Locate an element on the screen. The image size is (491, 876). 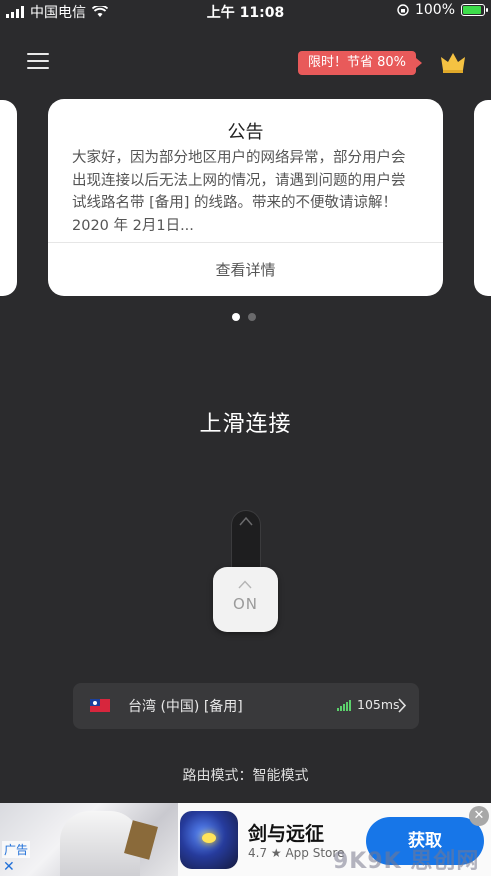
carousel-dots is located at coordinates (244, 317).